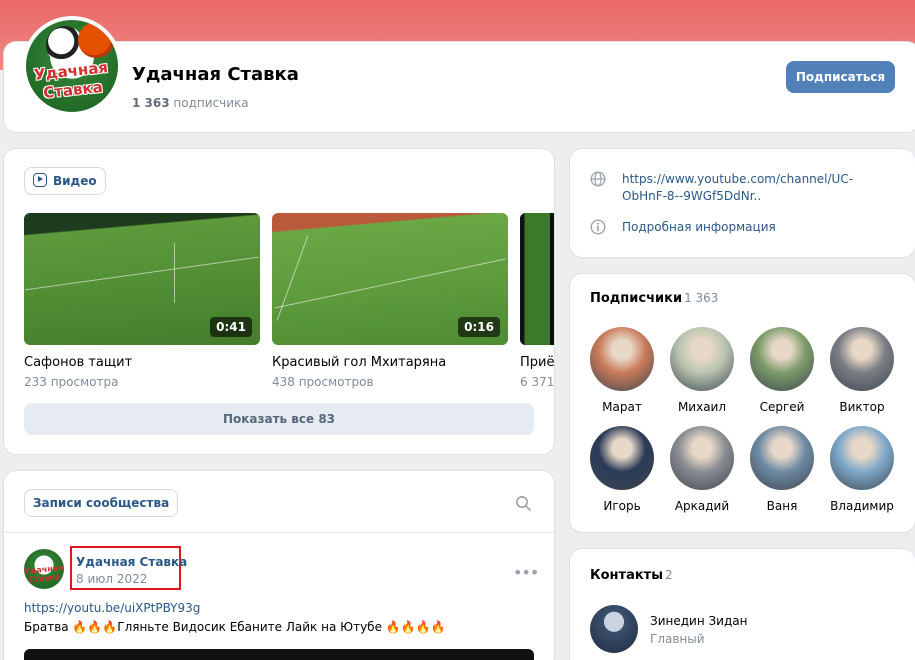  Describe the element at coordinates (840, 77) in the screenshot. I see `subscribe-button: Подписаться` at that location.